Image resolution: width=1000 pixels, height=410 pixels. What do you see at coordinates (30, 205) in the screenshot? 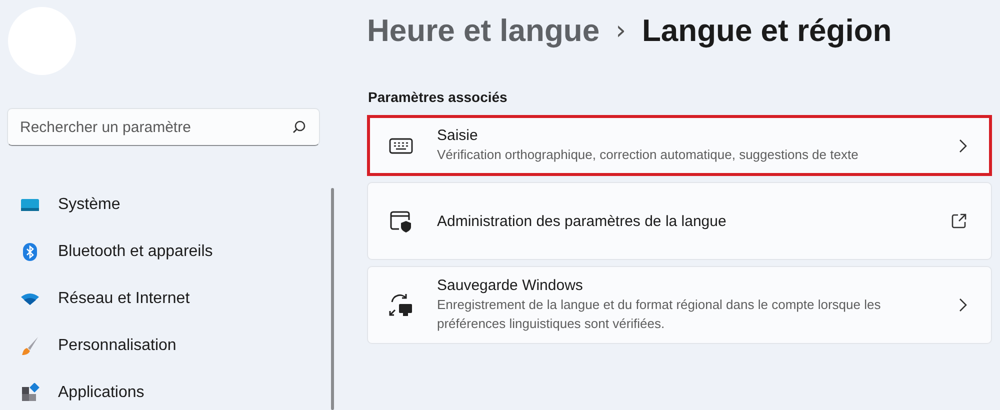
I see `system-icon` at bounding box center [30, 205].